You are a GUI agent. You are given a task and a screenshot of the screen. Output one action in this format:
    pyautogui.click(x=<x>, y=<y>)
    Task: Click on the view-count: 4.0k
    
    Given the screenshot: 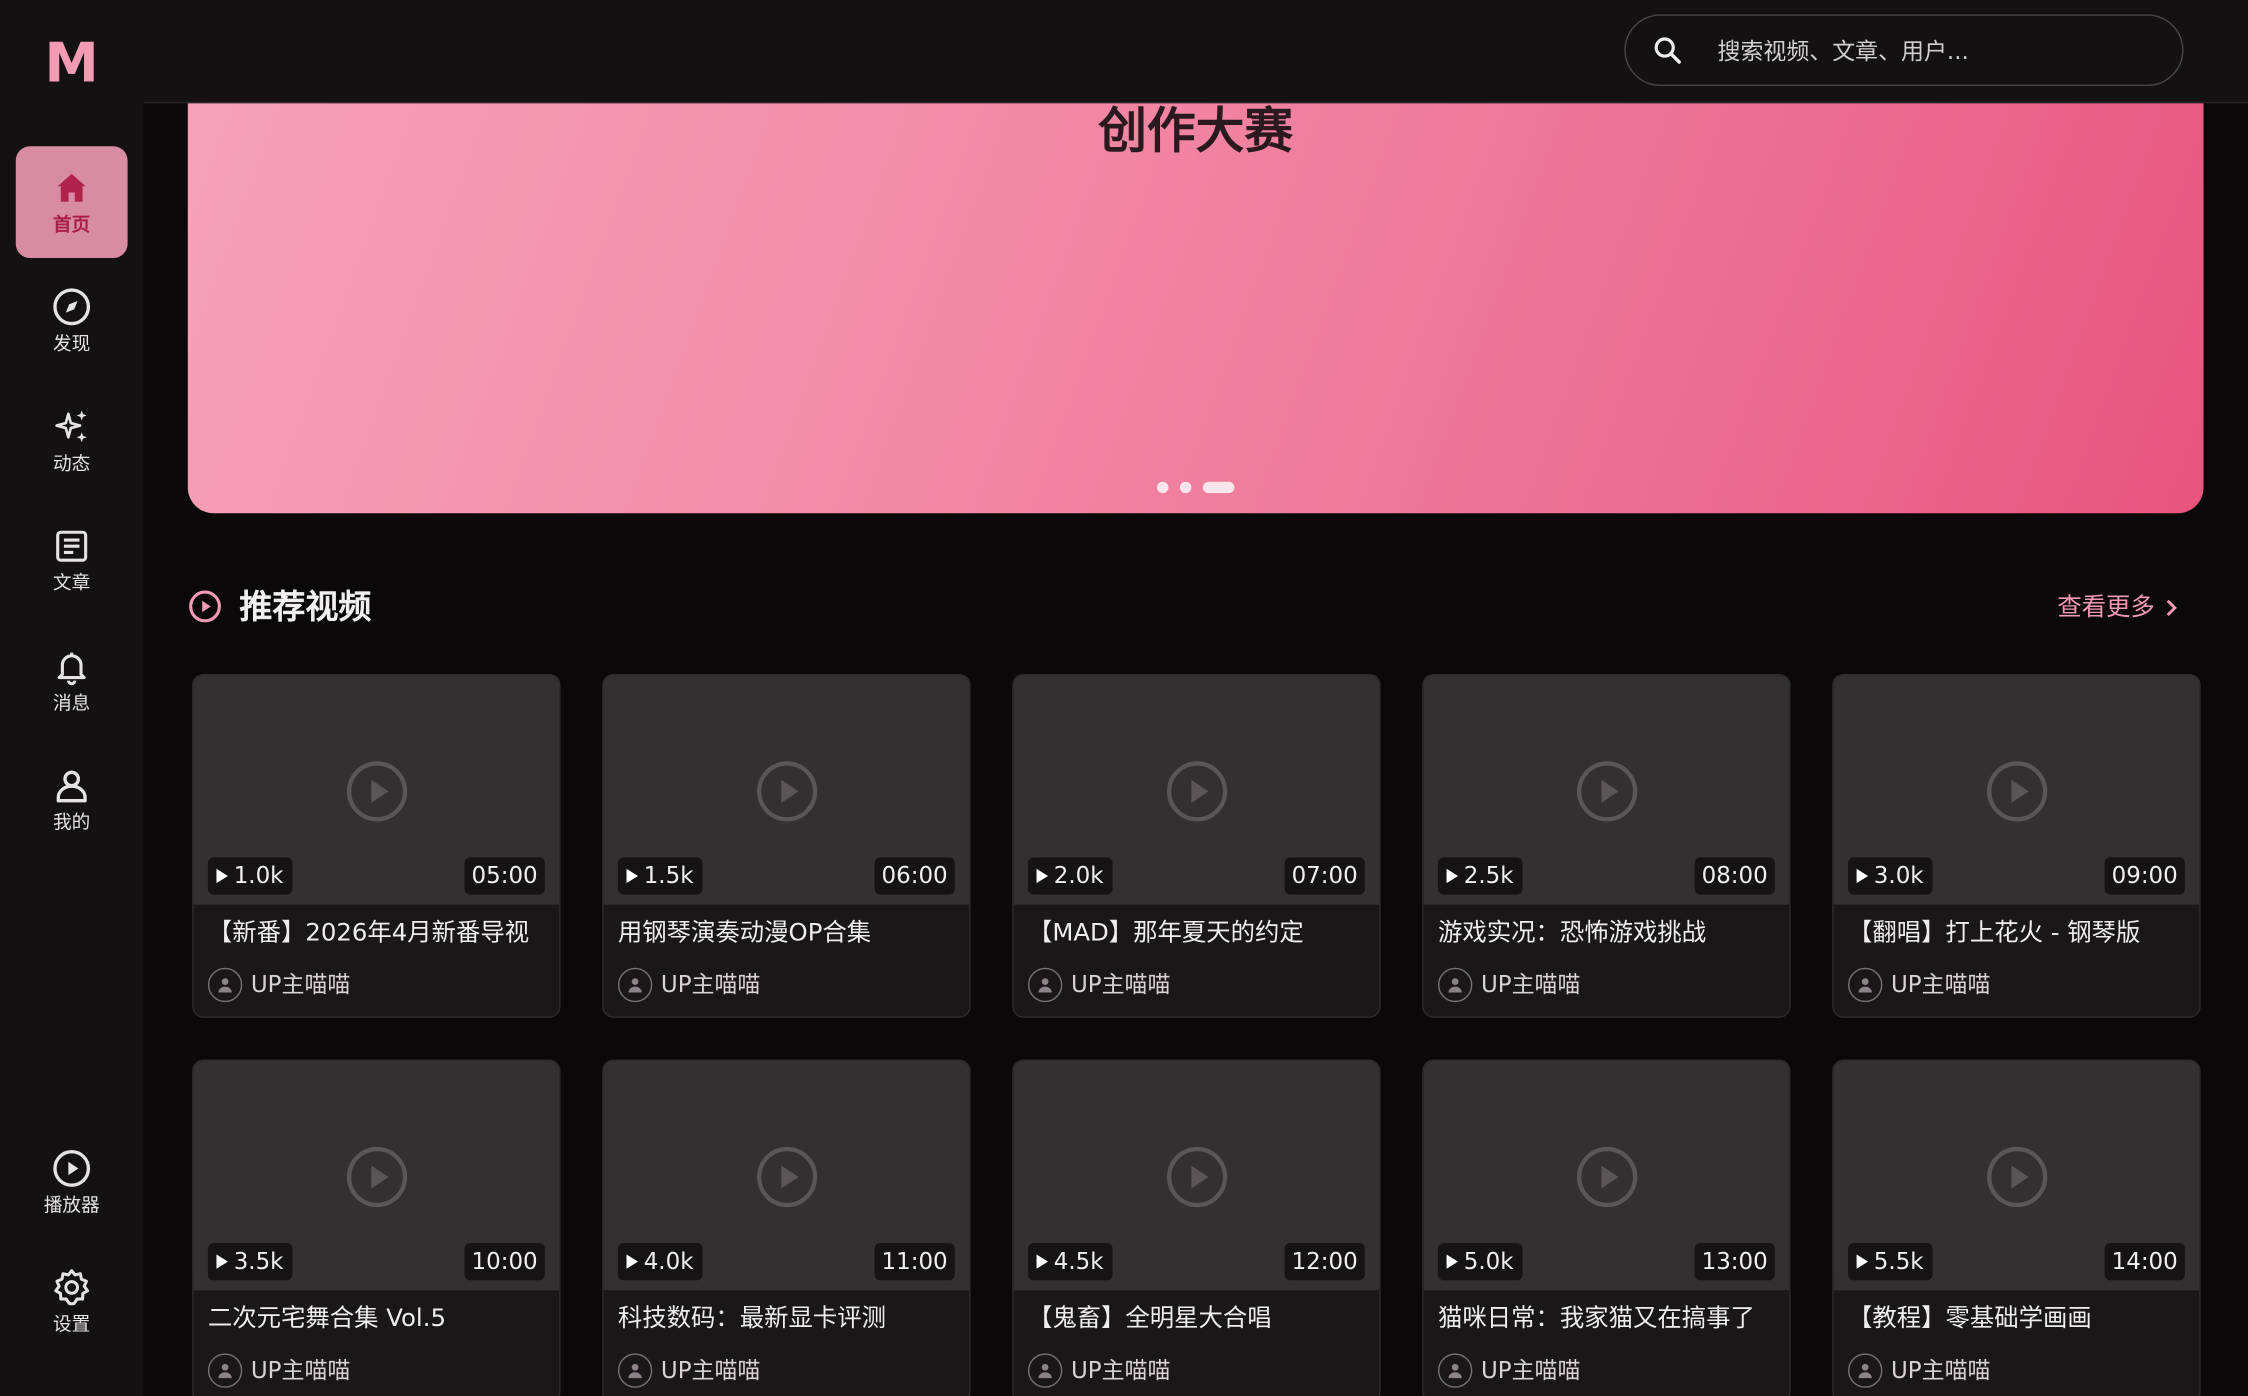 What is the action you would take?
    pyautogui.click(x=668, y=1261)
    